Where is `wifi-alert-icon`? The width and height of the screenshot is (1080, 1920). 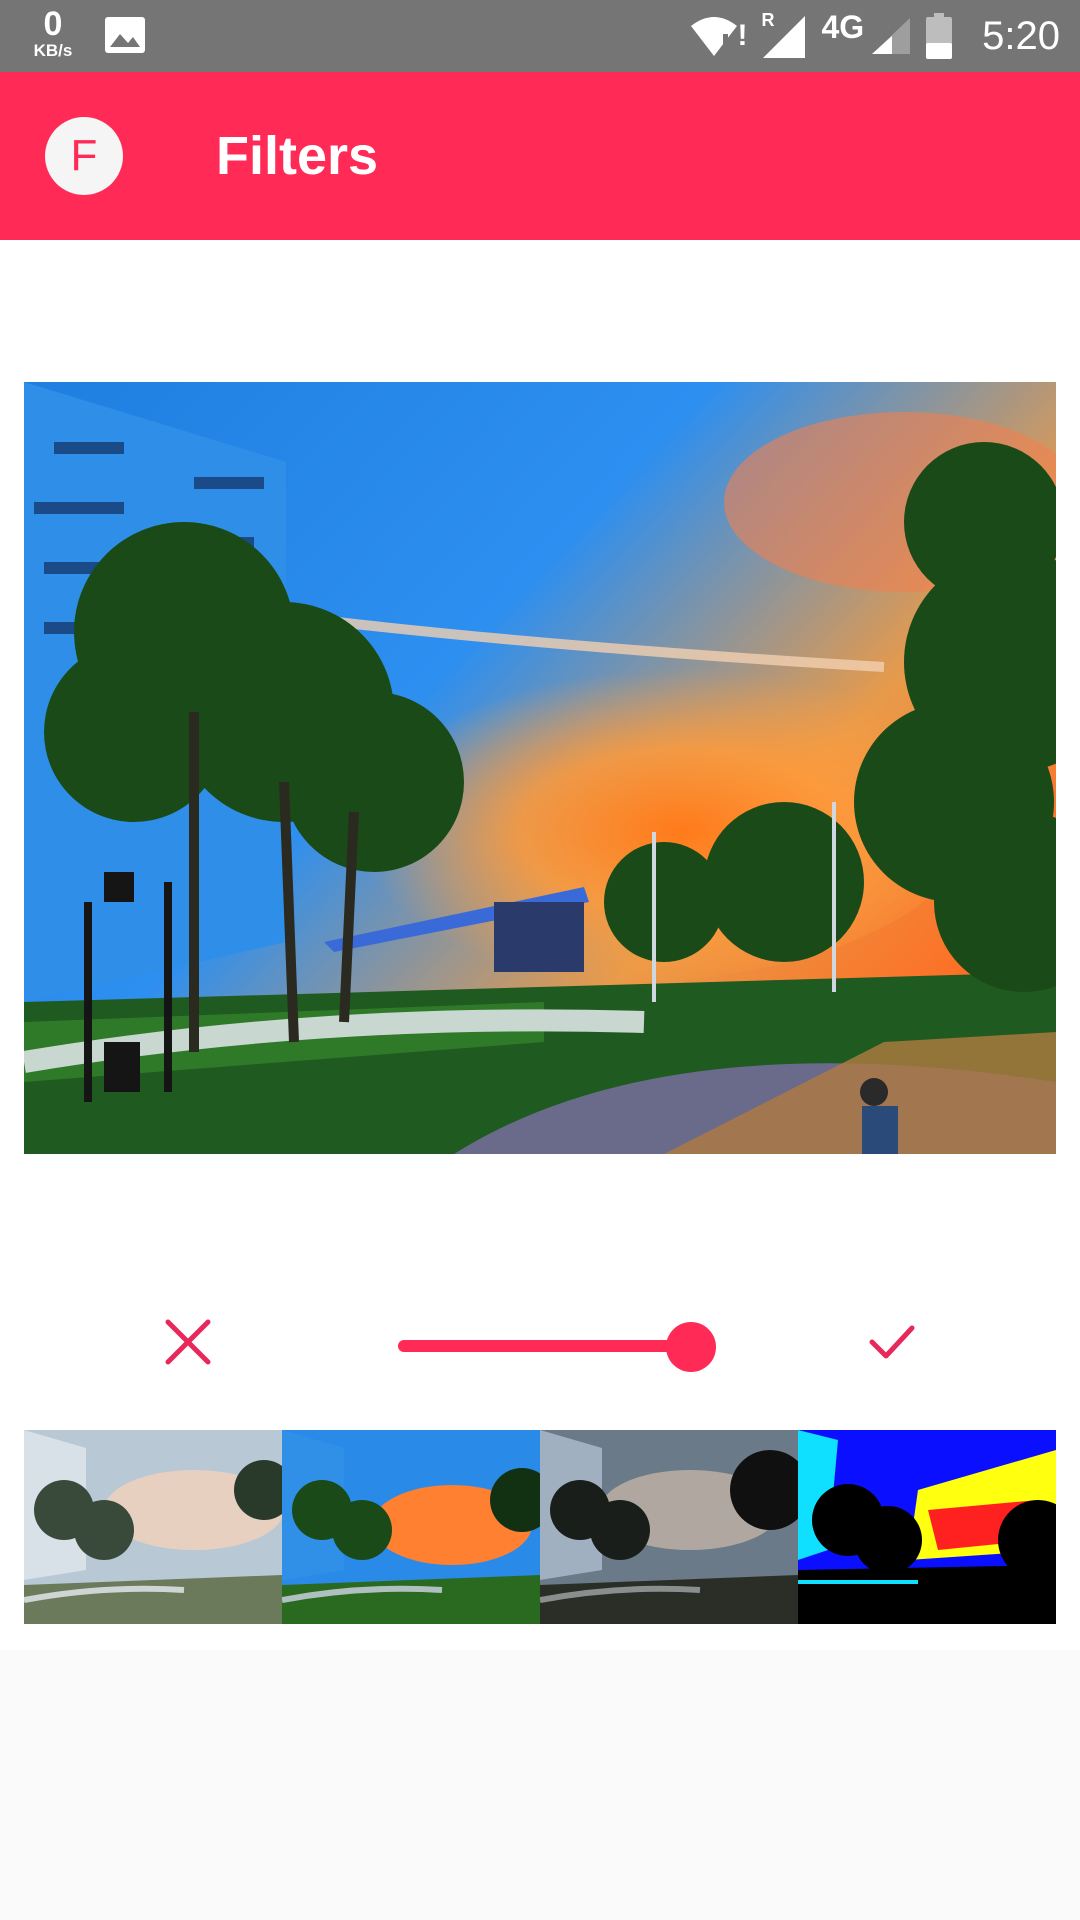
wifi-alert-icon is located at coordinates (714, 36).